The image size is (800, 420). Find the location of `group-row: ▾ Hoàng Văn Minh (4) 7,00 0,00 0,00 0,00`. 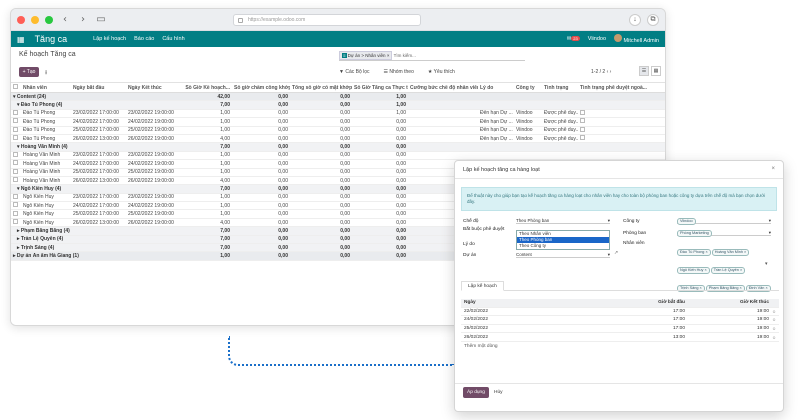

group-row: ▾ Hoàng Văn Minh (4) 7,00 0,00 0,00 0,00 is located at coordinates (338, 147).